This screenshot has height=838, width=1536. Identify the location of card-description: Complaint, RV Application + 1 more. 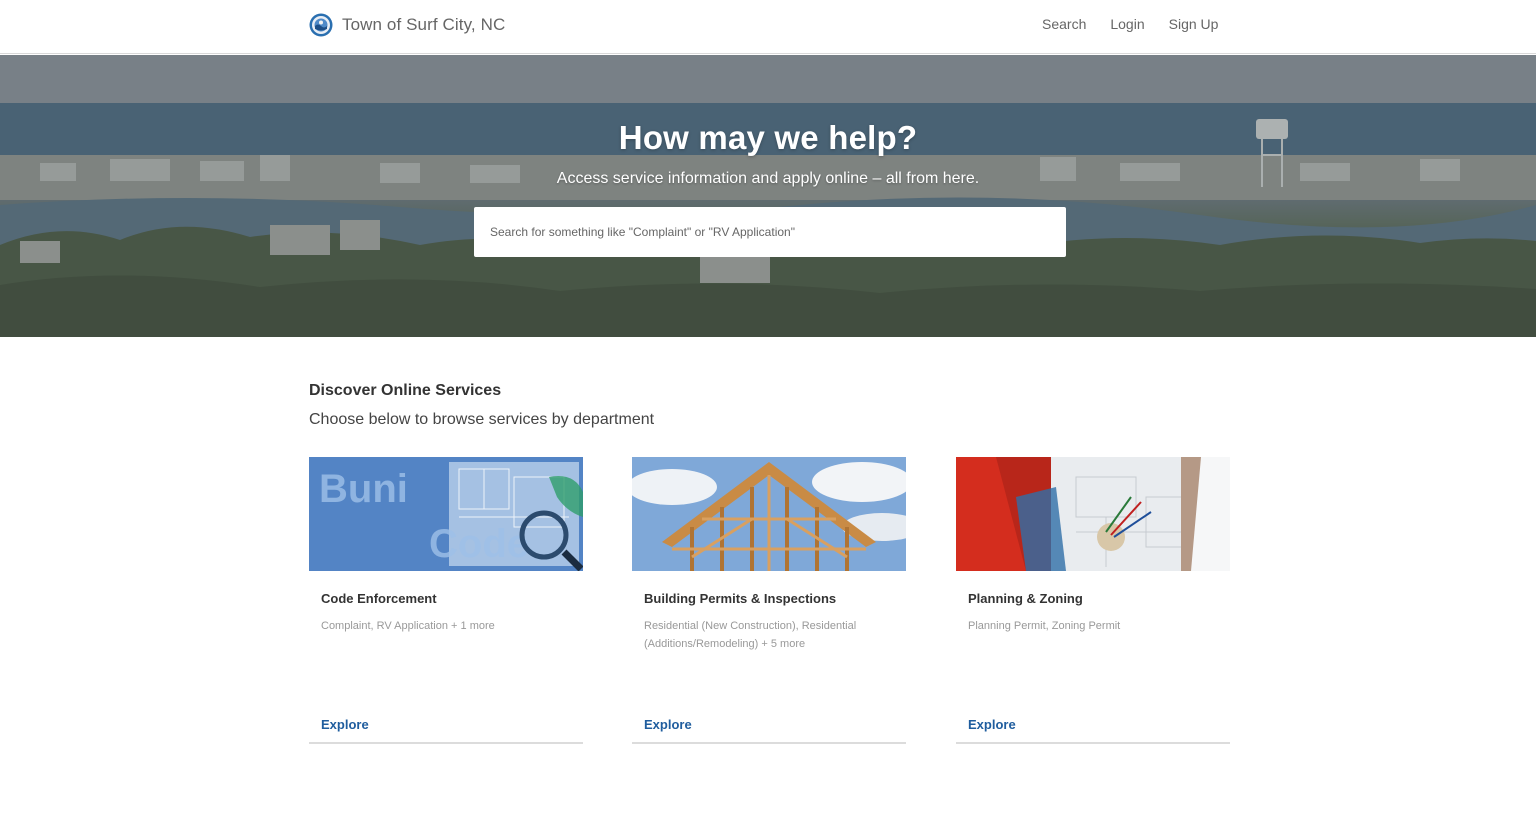
(408, 626).